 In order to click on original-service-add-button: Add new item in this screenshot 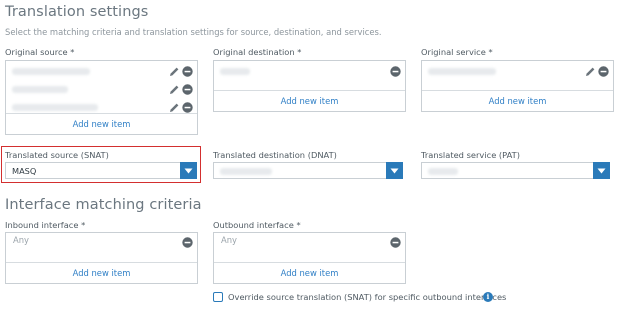, I will do `click(517, 100)`.